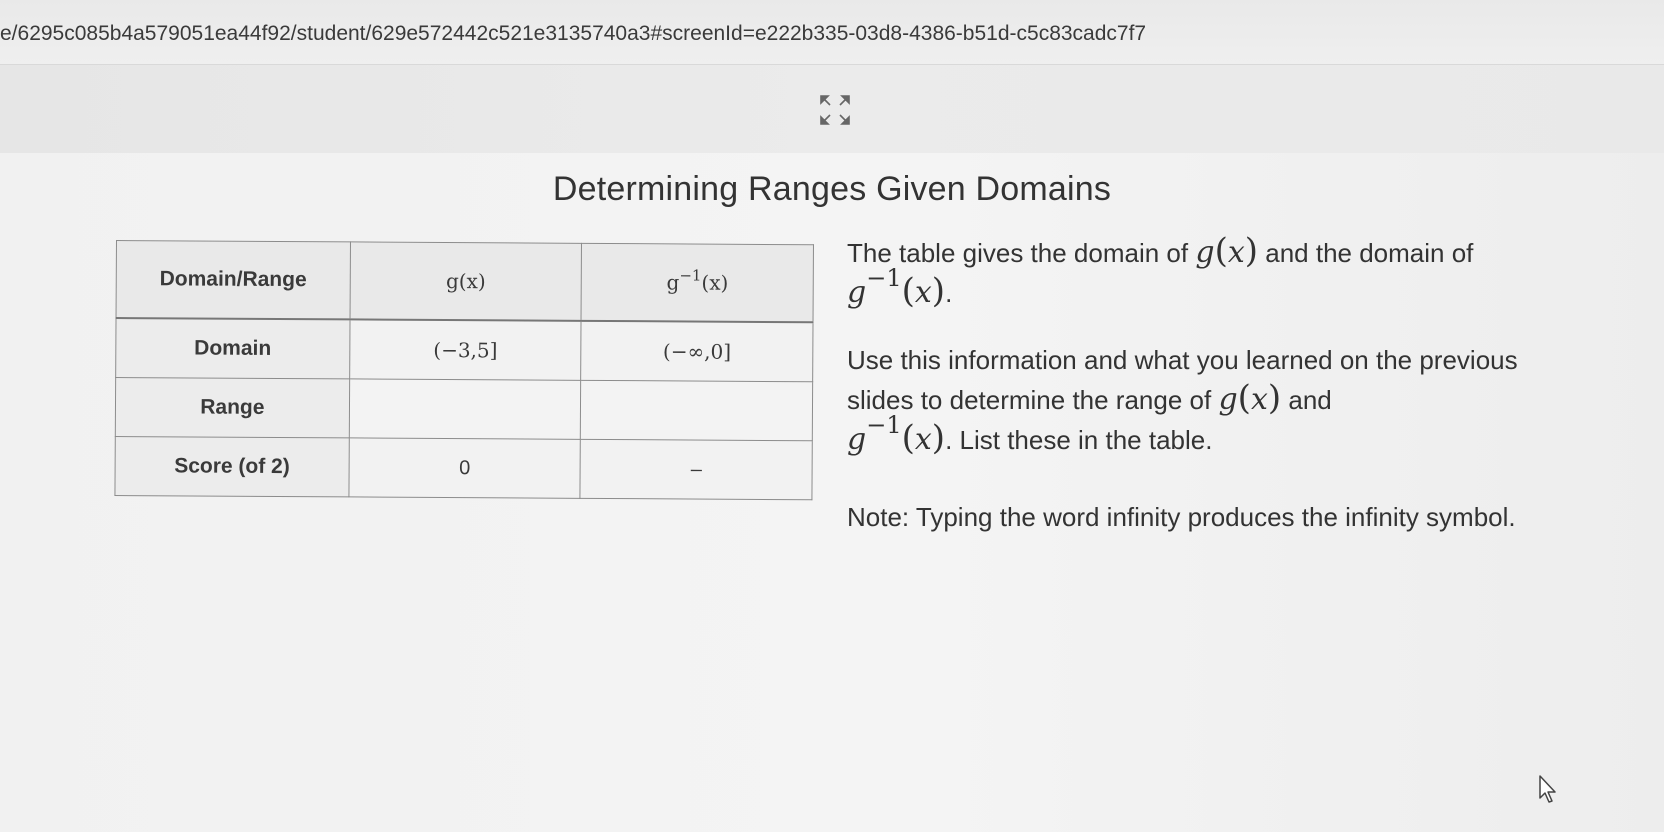  Describe the element at coordinates (715, 282) in the screenshot. I see `header-g-inverse-arg: (x)` at that location.